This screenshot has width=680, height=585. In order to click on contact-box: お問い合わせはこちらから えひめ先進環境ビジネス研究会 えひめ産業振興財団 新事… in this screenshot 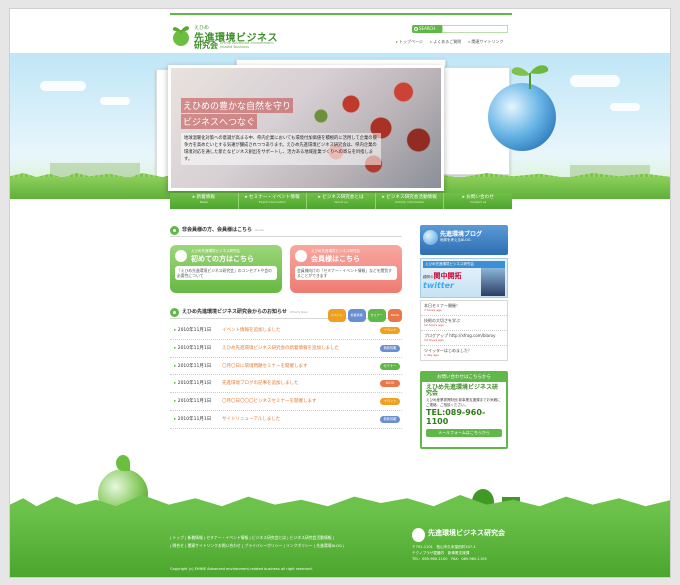, I will do `click(464, 410)`.